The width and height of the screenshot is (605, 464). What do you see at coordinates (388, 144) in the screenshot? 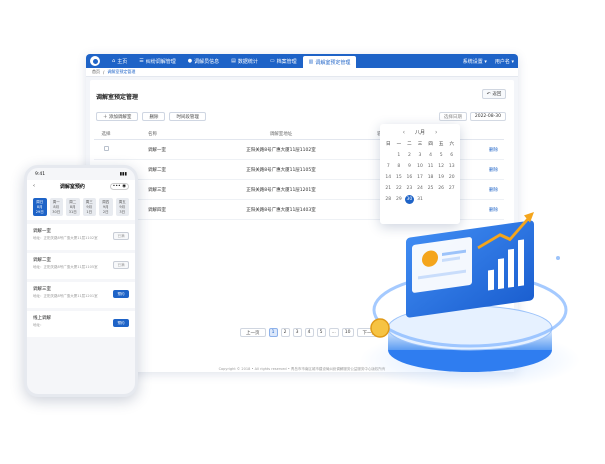
I see `calendar-weekday: 日` at bounding box center [388, 144].